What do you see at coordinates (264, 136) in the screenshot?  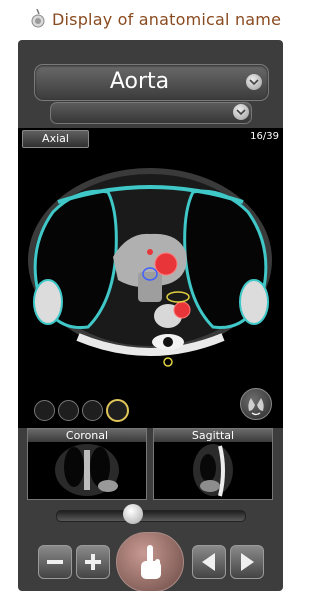 I see `slice-counter: 16/39` at bounding box center [264, 136].